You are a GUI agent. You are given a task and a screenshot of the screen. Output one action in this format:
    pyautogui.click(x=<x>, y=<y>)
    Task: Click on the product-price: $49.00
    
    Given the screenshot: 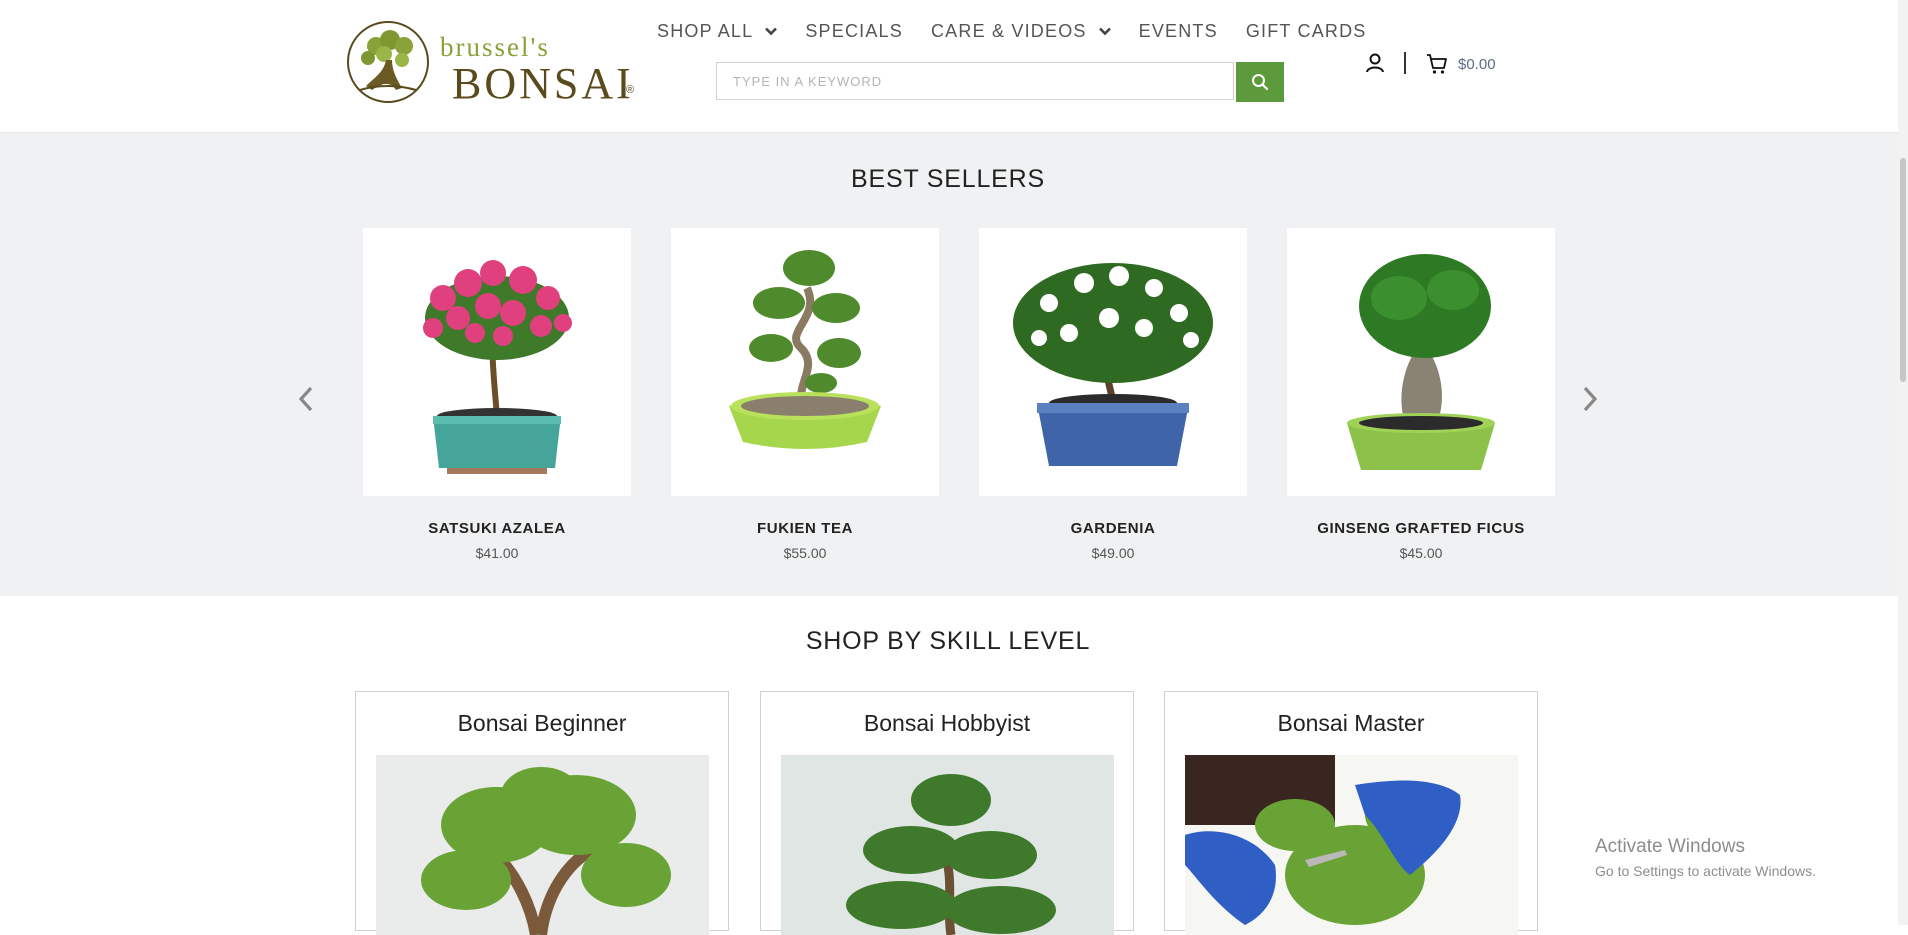 What is the action you would take?
    pyautogui.click(x=1113, y=553)
    